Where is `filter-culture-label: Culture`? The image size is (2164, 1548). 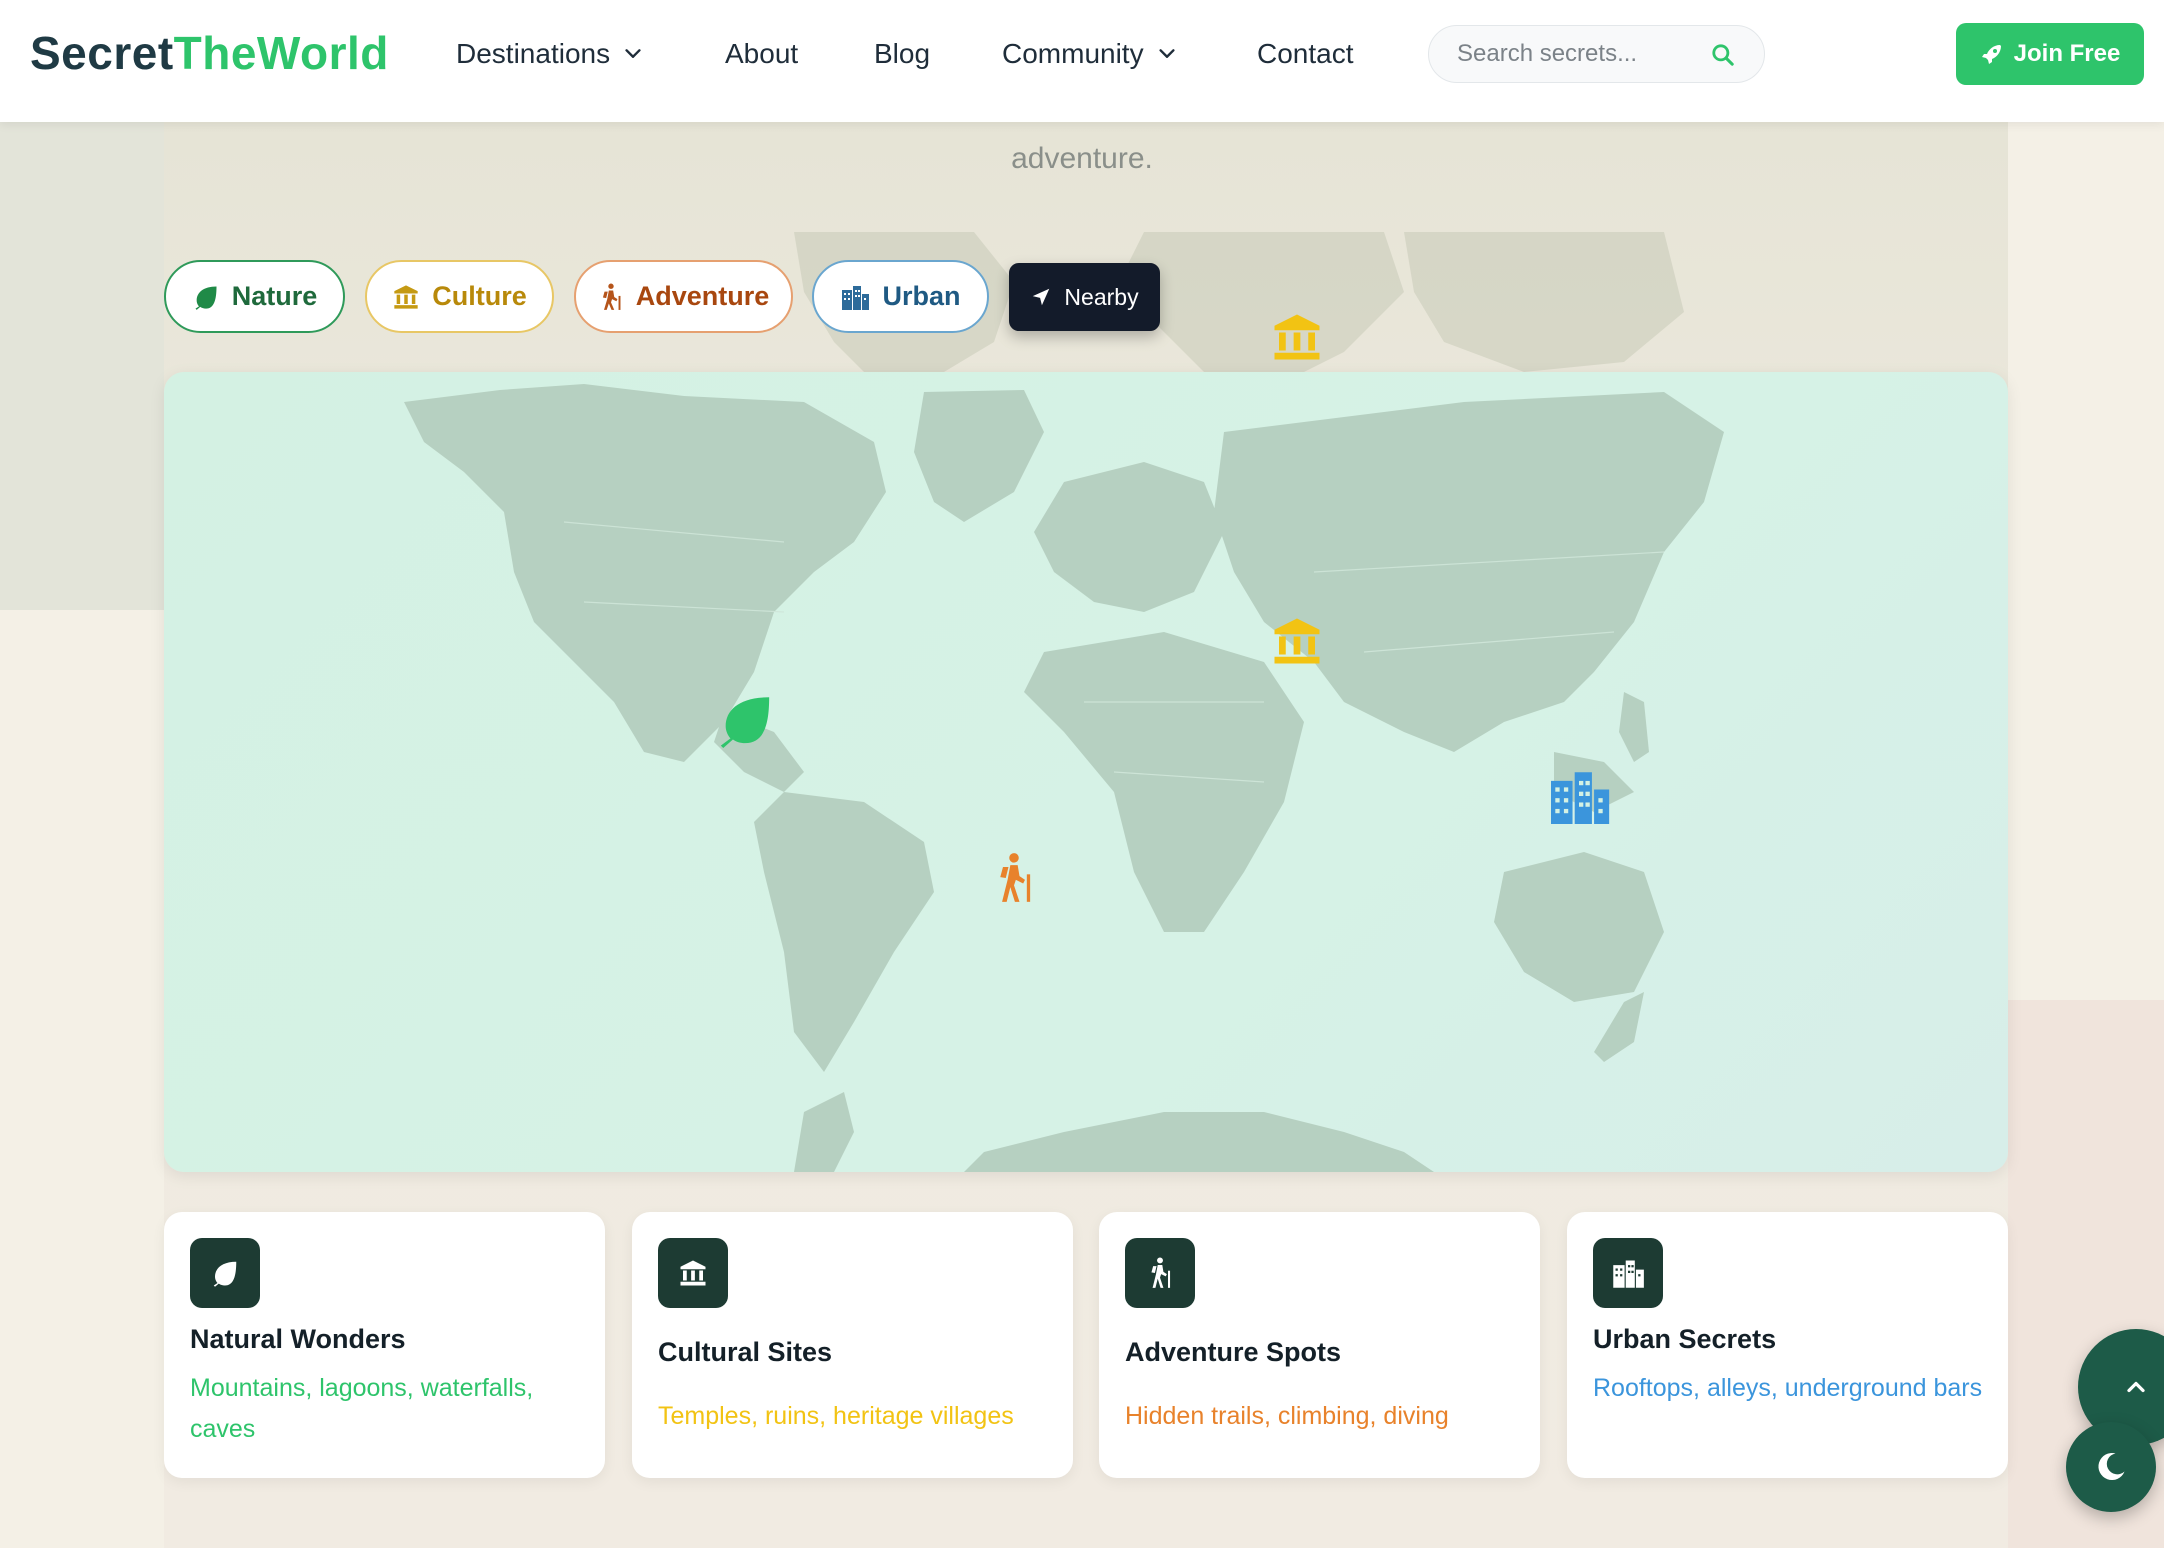 filter-culture-label: Culture is located at coordinates (479, 296).